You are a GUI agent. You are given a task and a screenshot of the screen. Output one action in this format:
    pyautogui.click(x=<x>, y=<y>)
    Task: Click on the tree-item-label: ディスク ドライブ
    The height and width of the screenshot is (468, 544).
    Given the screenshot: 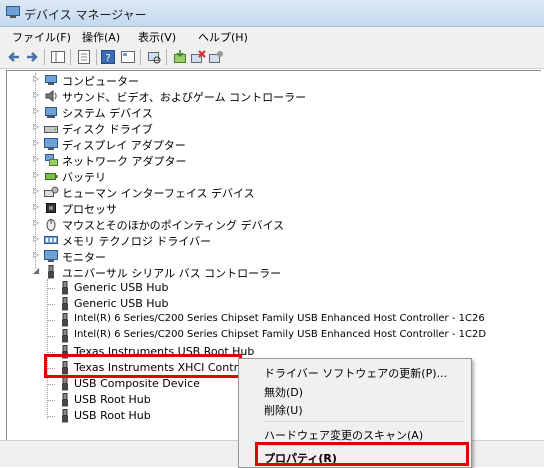 What is the action you would take?
    pyautogui.click(x=107, y=129)
    